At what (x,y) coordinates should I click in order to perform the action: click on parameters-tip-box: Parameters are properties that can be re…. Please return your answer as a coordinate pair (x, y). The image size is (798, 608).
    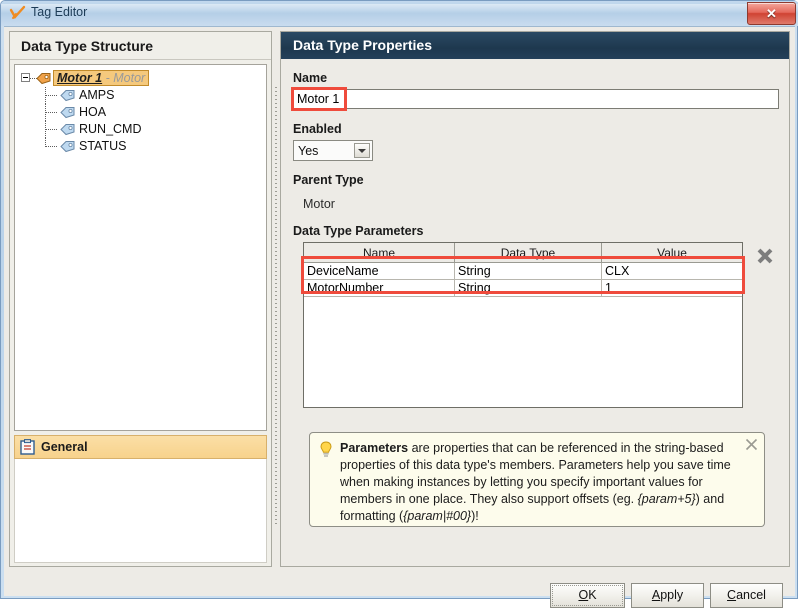
    Looking at the image, I should click on (537, 479).